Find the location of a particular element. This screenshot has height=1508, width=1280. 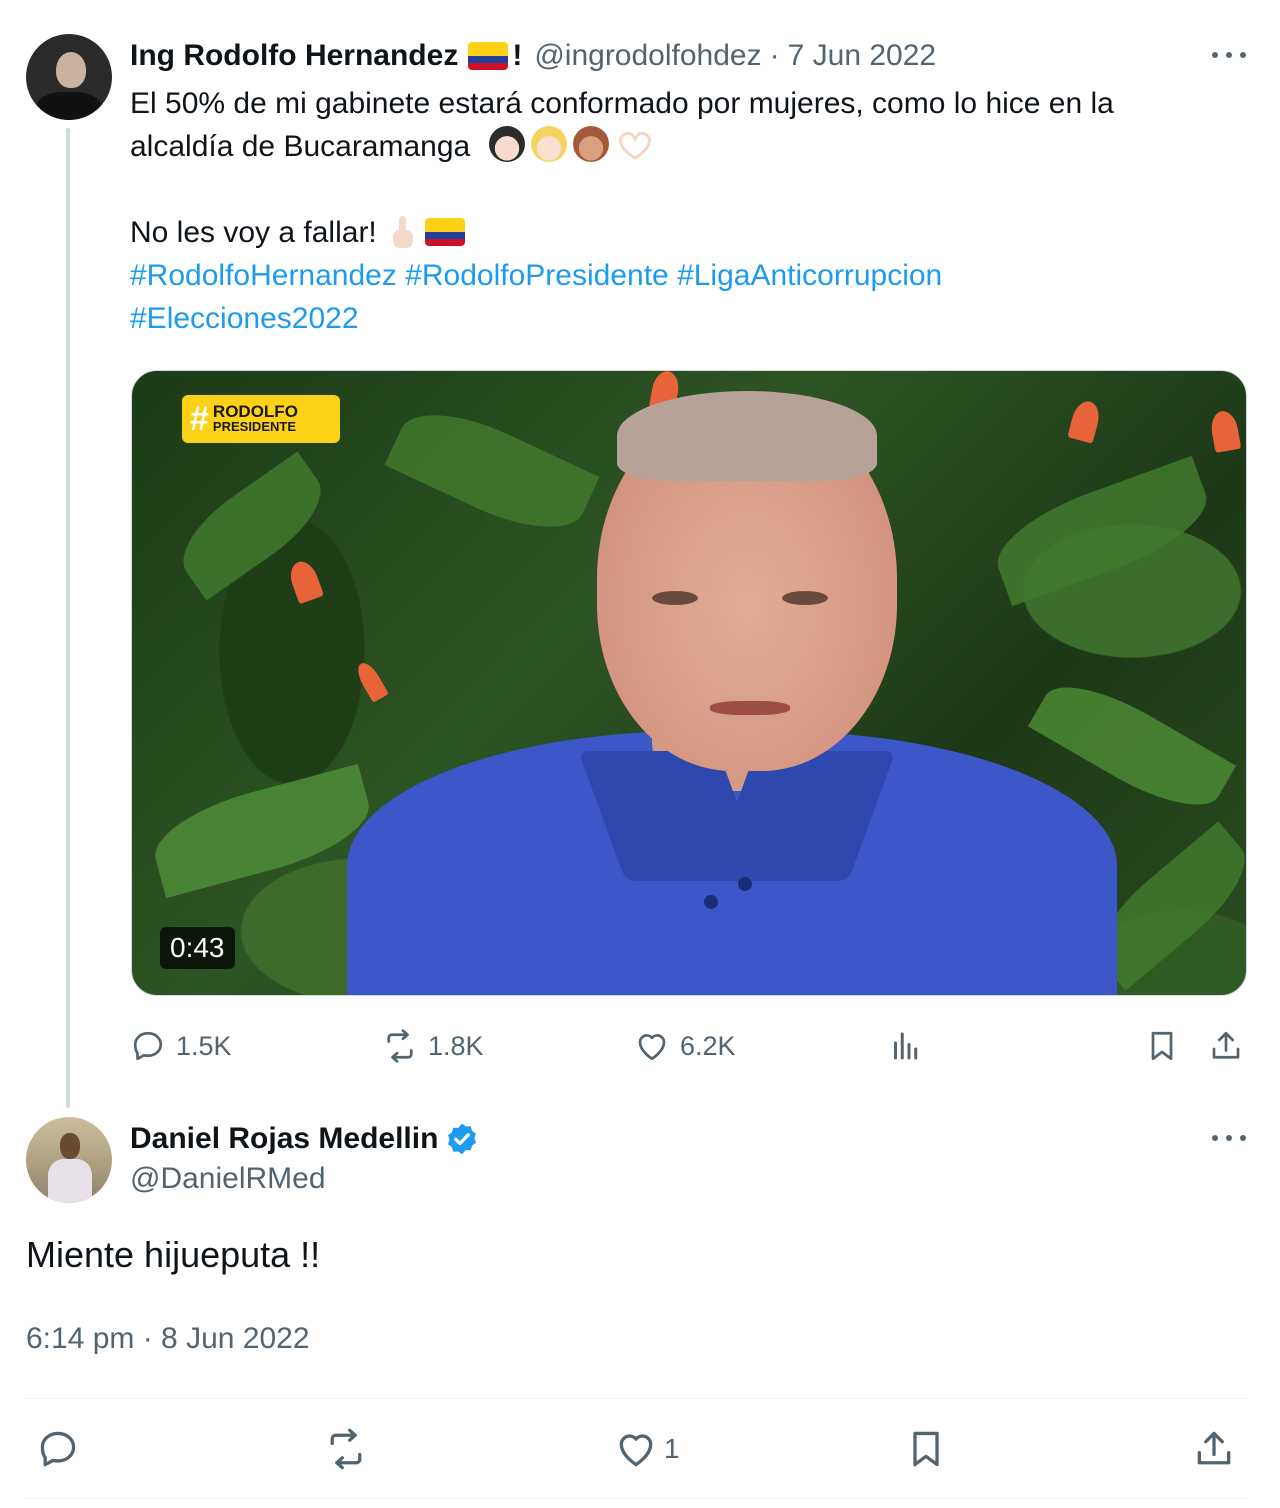

repost-button is located at coordinates (346, 1449).